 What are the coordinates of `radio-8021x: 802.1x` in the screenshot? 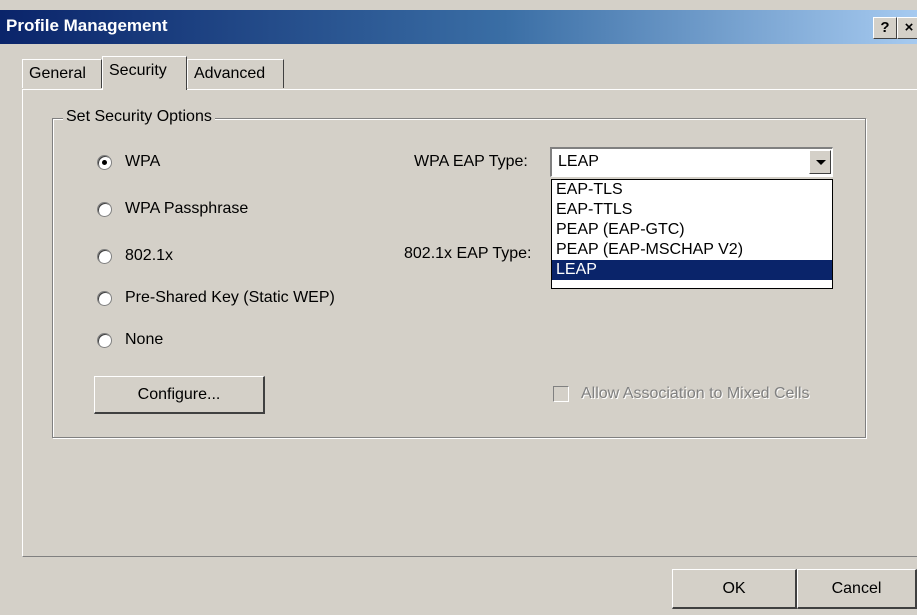 It's located at (135, 256).